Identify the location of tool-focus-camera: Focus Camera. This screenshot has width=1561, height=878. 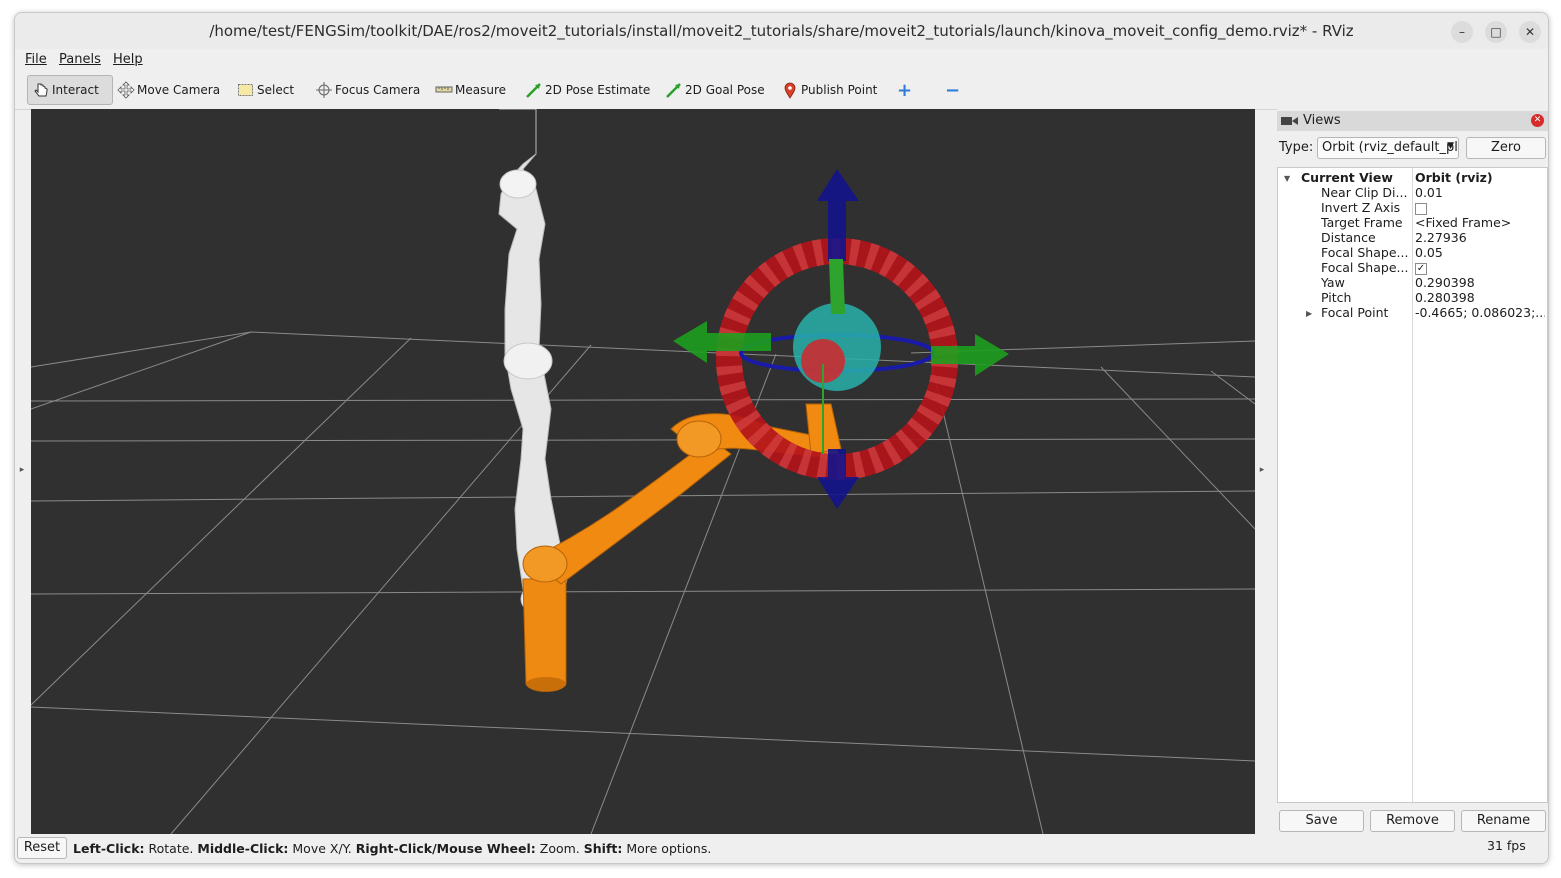
(367, 90).